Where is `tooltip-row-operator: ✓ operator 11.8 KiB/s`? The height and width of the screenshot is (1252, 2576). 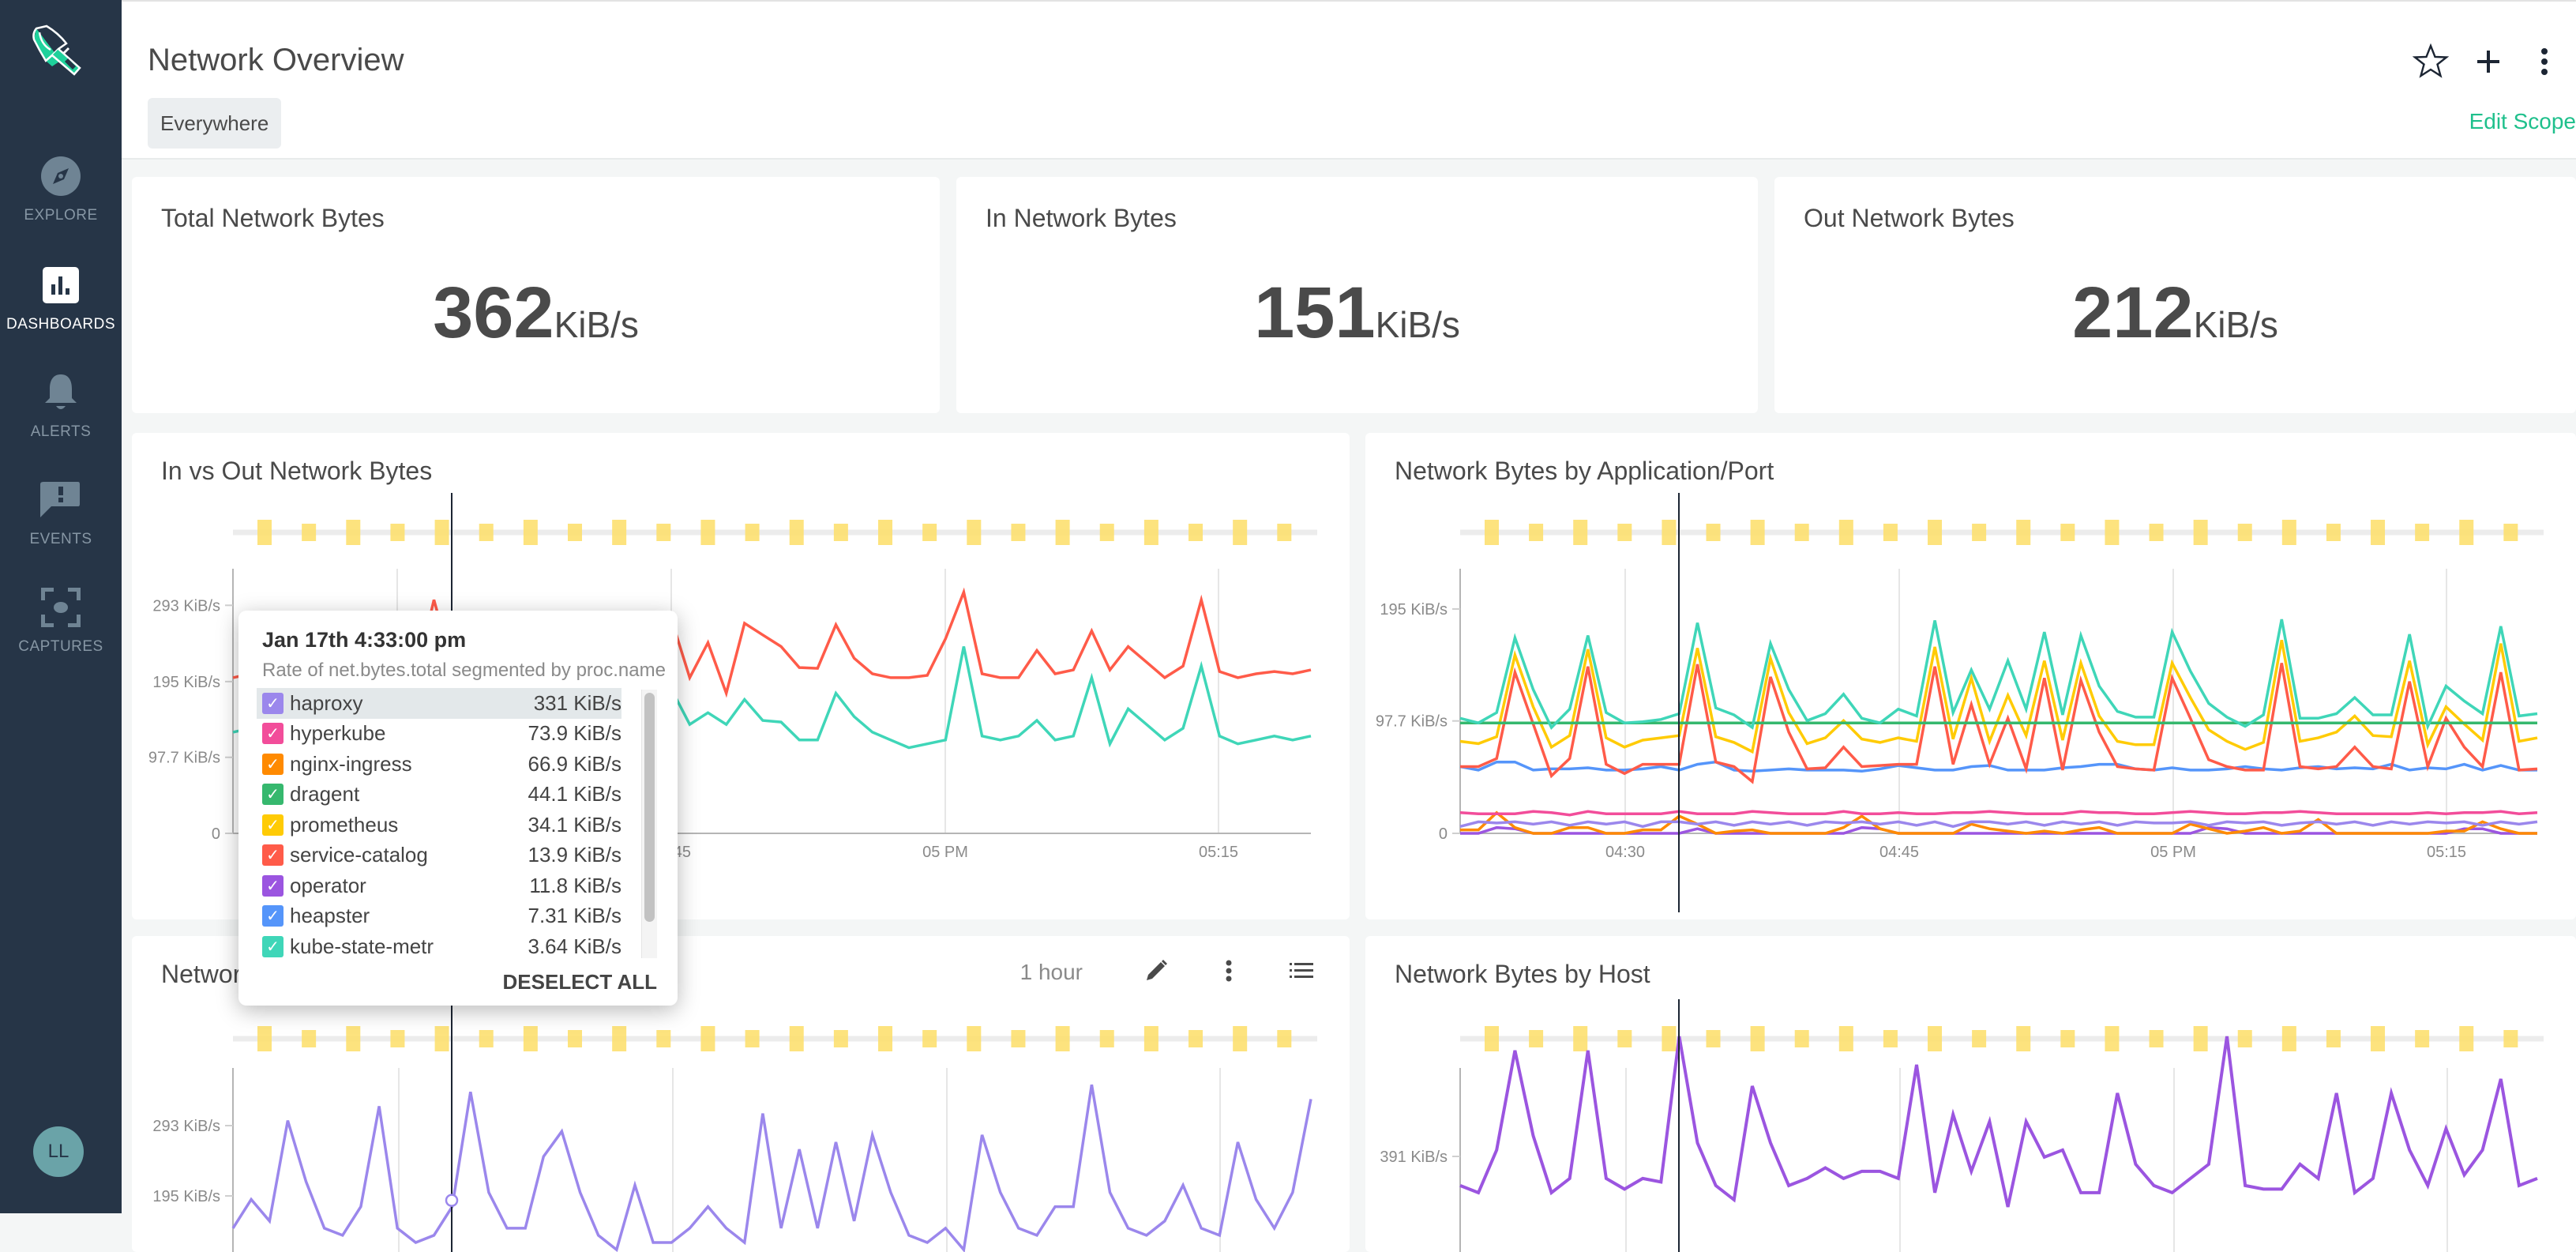 tooltip-row-operator: ✓ operator 11.8 KiB/s is located at coordinates (439, 885).